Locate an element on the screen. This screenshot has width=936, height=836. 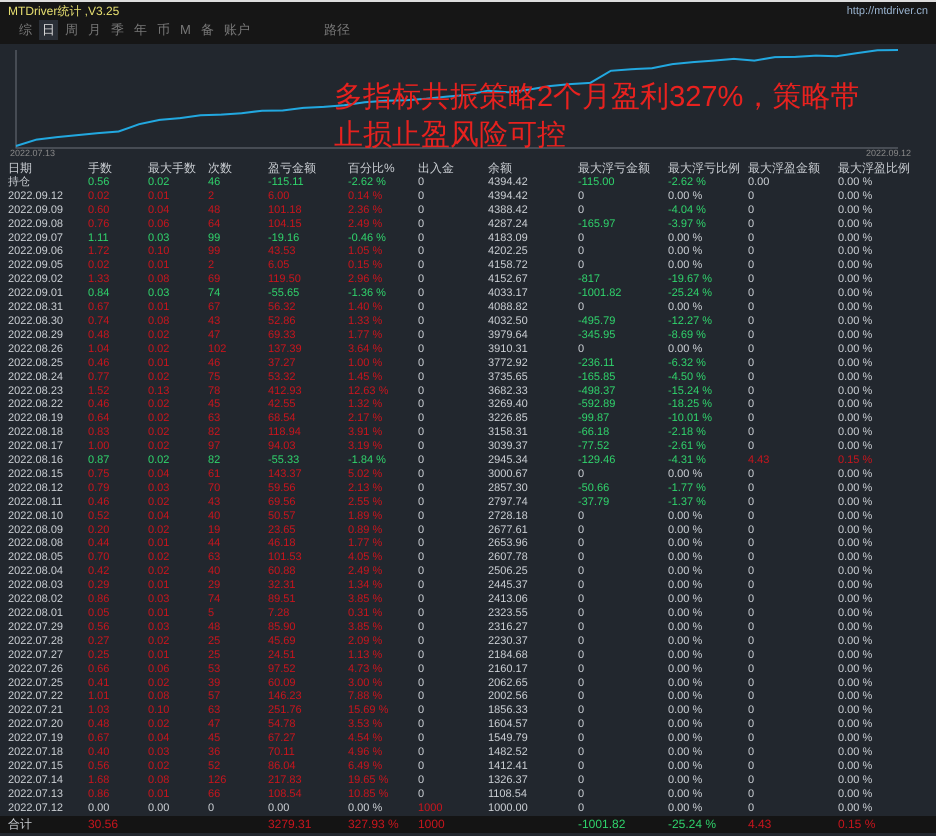
tab: 年 is located at coordinates (140, 30).